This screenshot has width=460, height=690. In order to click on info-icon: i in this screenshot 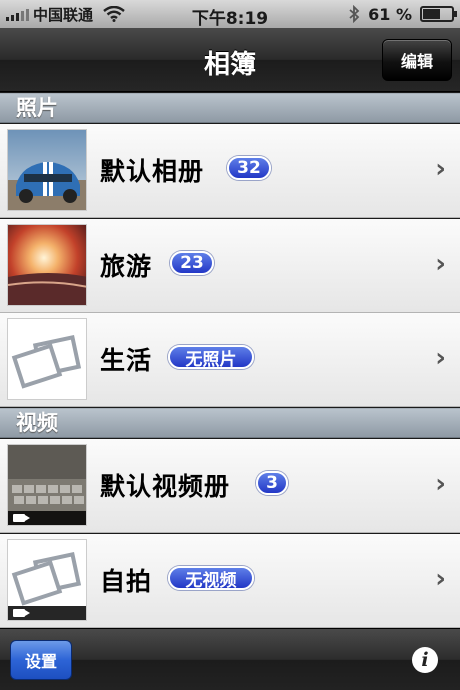, I will do `click(425, 660)`.